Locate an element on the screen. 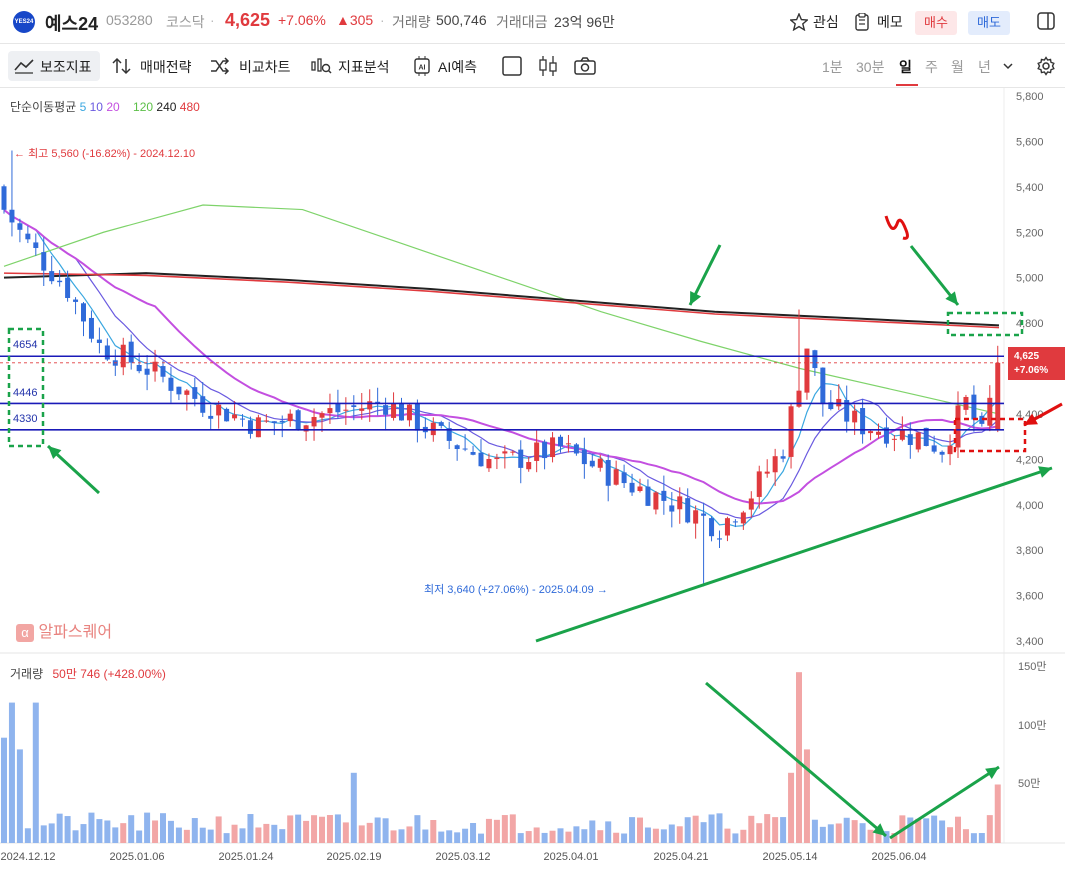  compare-button: 비교차트 is located at coordinates (265, 67).